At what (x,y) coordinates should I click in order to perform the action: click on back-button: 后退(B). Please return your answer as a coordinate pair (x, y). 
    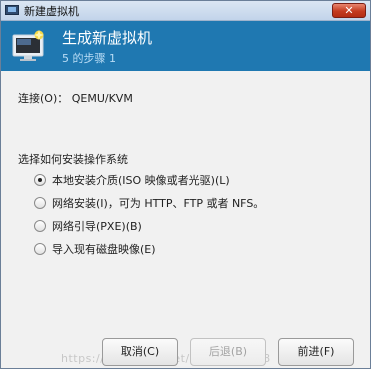
    Looking at the image, I should click on (228, 352).